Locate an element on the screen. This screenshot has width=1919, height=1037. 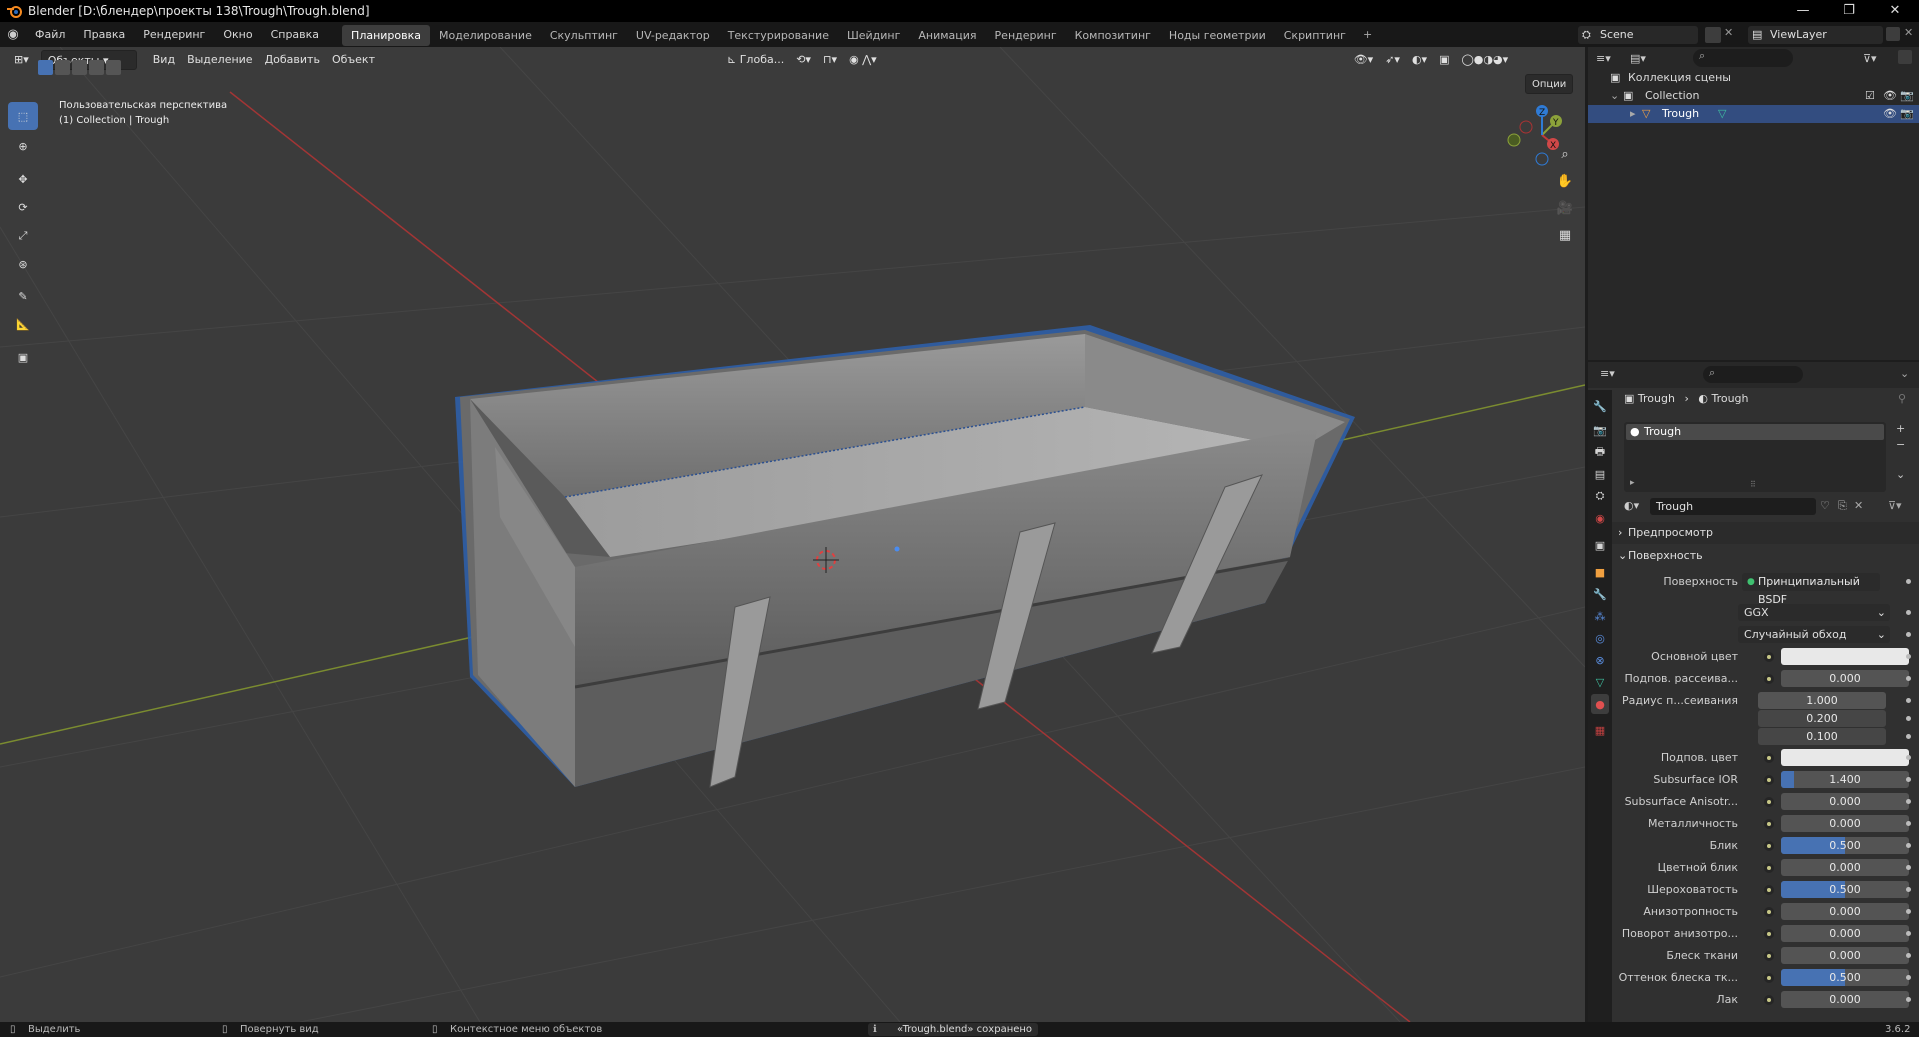
object-tab-icon: ■ is located at coordinates (1600, 572).